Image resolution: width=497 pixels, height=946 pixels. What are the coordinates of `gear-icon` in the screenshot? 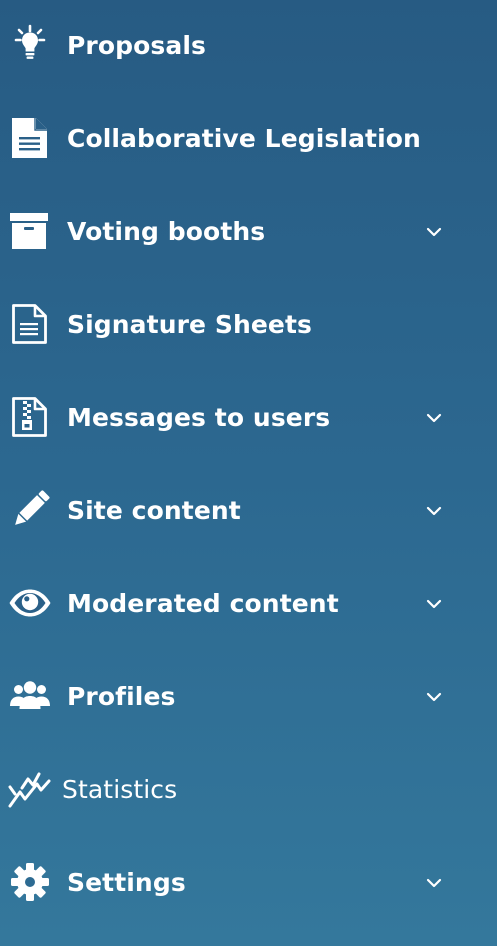 It's located at (30, 882).